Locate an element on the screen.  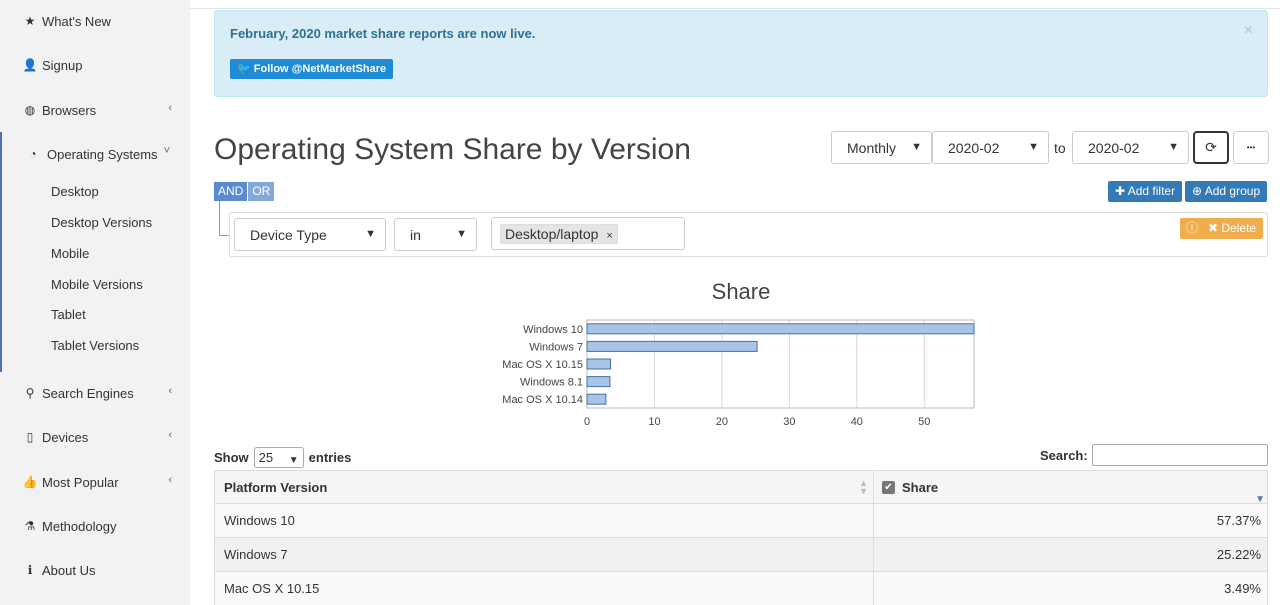
globe-icon: ◍ is located at coordinates (30, 110).